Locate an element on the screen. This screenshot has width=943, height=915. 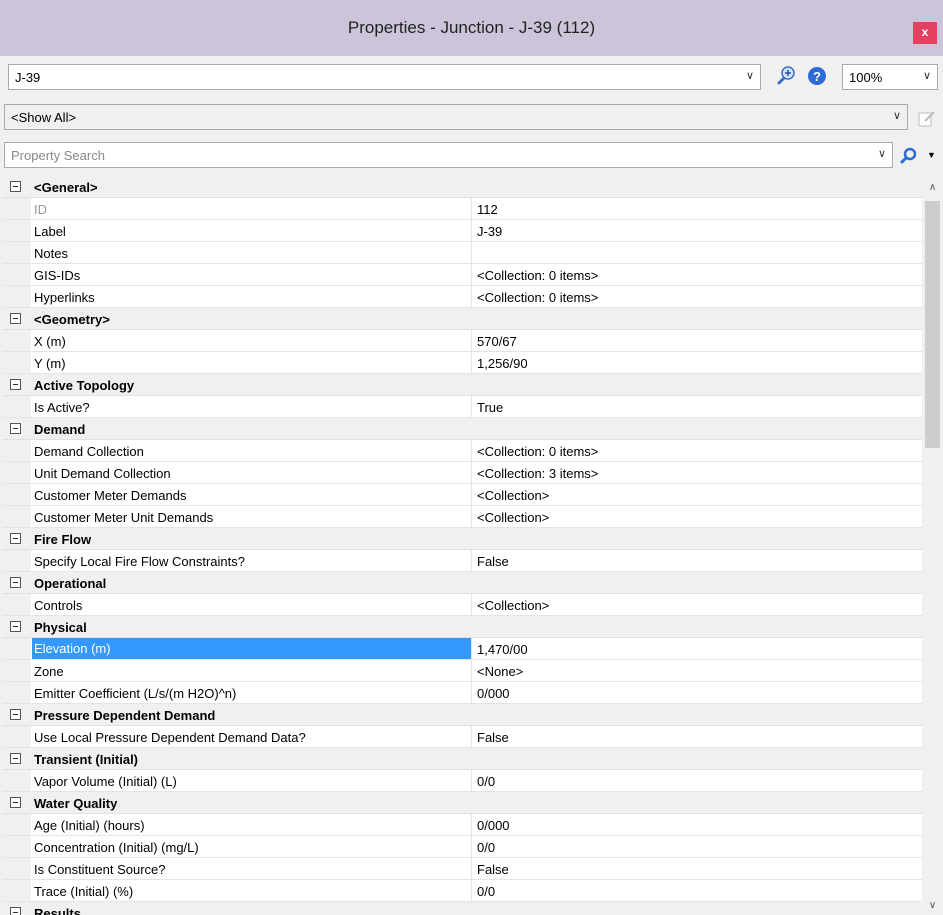
scrollbar-thumb is located at coordinates (932, 324).